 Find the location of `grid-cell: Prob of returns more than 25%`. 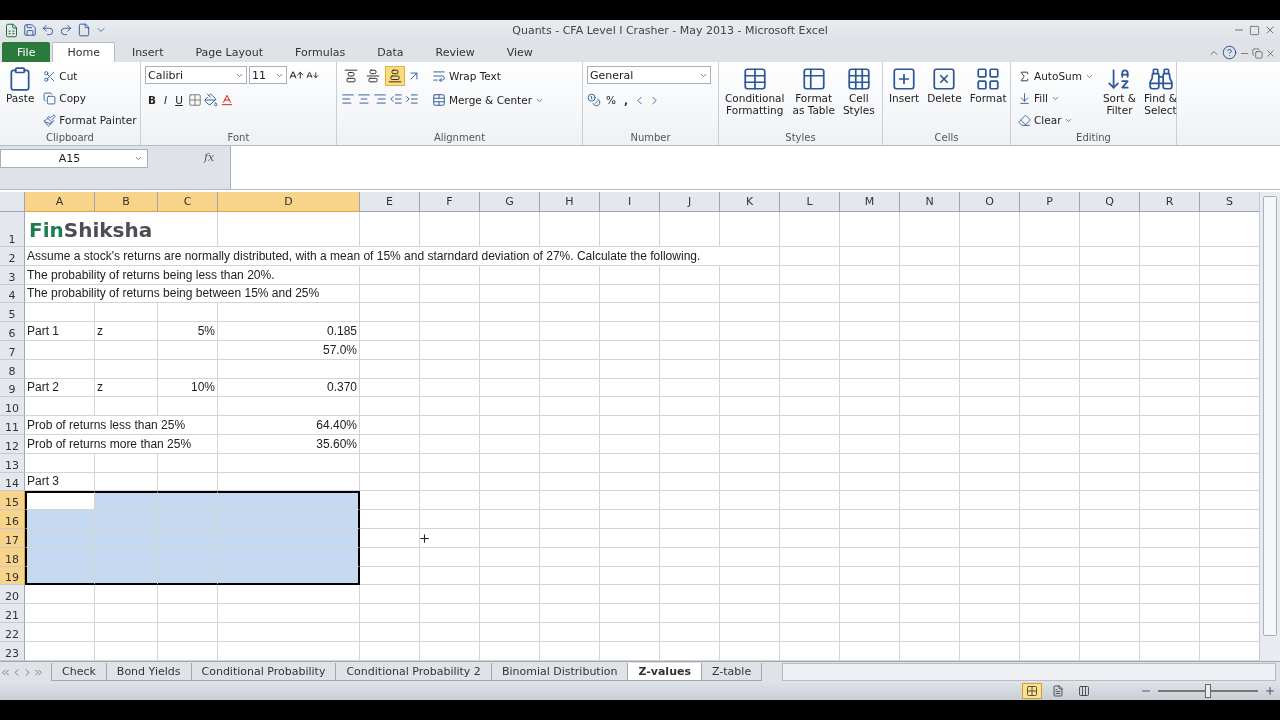

grid-cell: Prob of returns more than 25% is located at coordinates (121, 444).